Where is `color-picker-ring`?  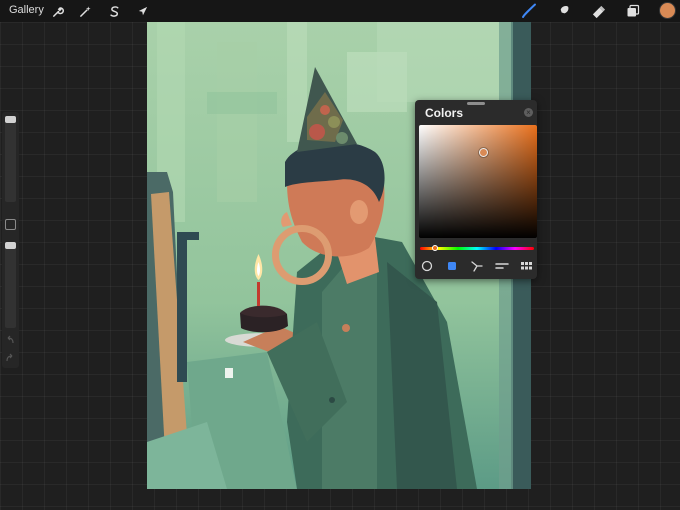 color-picker-ring is located at coordinates (483, 153).